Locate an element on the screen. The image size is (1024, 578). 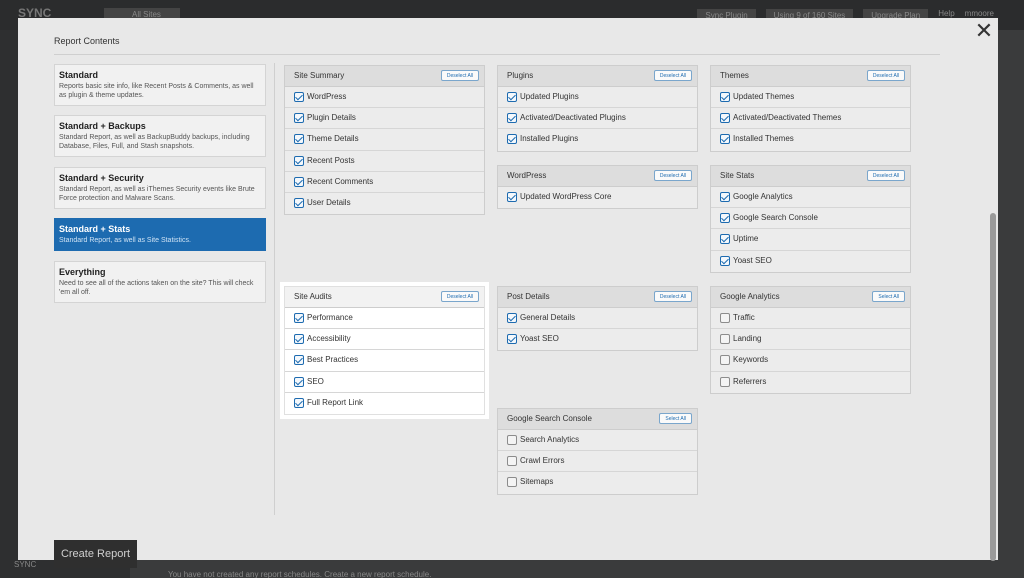
option-updated-themes: Updated Themes is located at coordinates (810, 98).